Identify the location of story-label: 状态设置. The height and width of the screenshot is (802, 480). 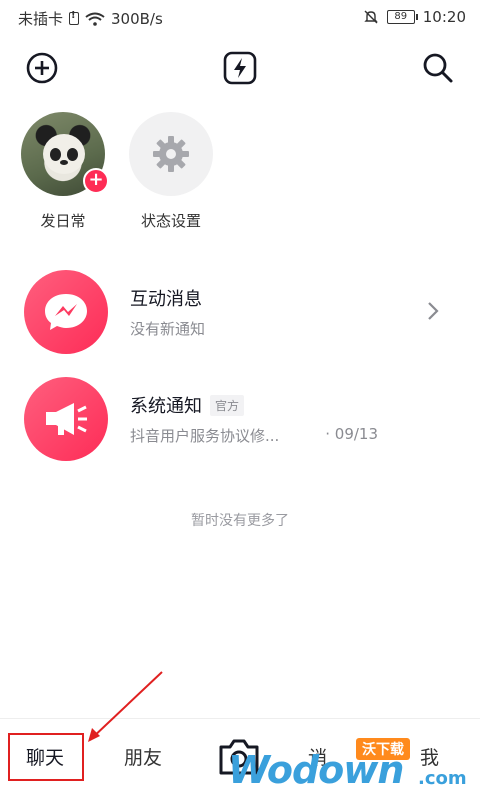
(170, 221).